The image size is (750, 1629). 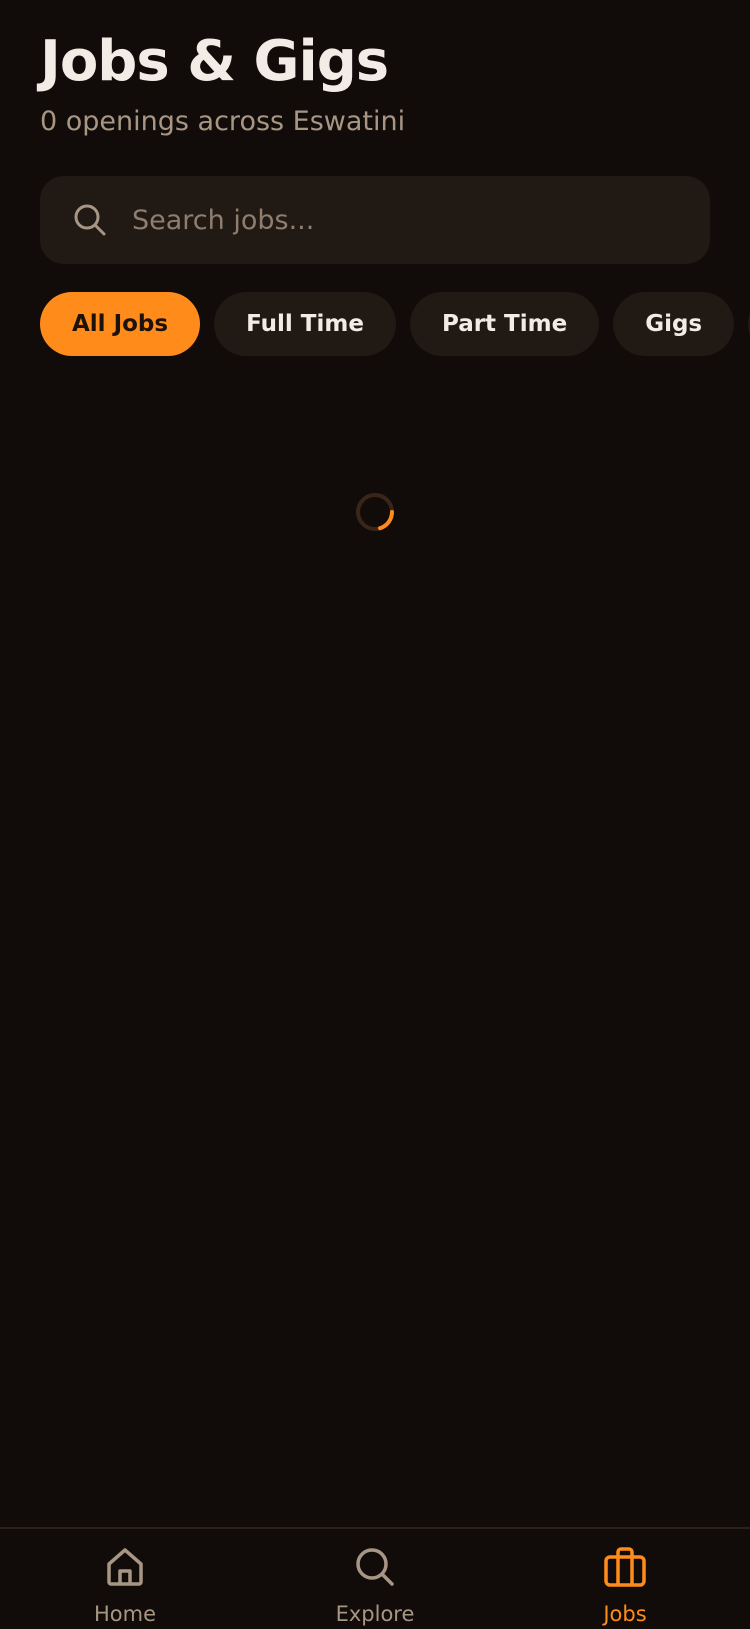 I want to click on nav-label-home: Home, so click(x=124, y=1614).